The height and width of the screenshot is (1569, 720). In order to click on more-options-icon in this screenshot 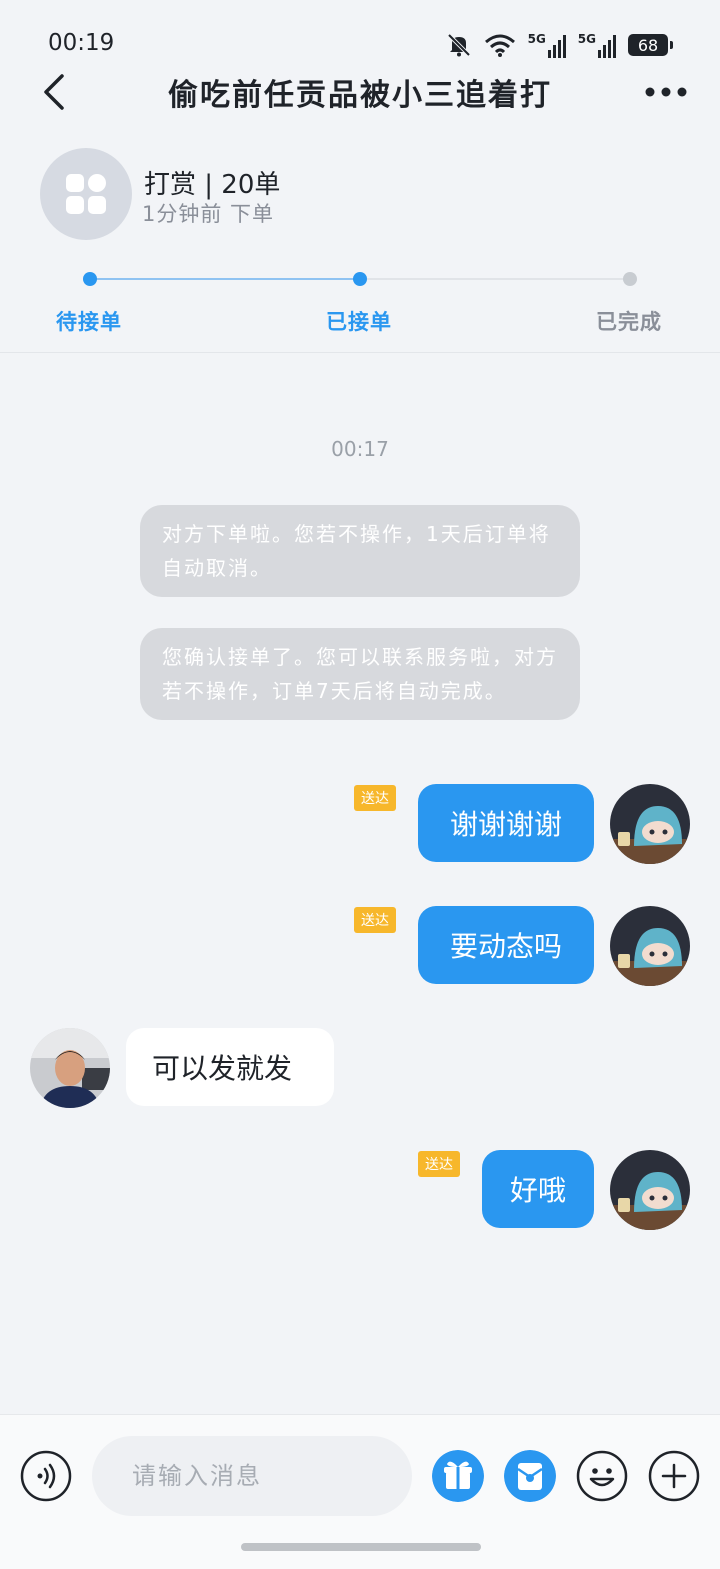, I will do `click(666, 92)`.